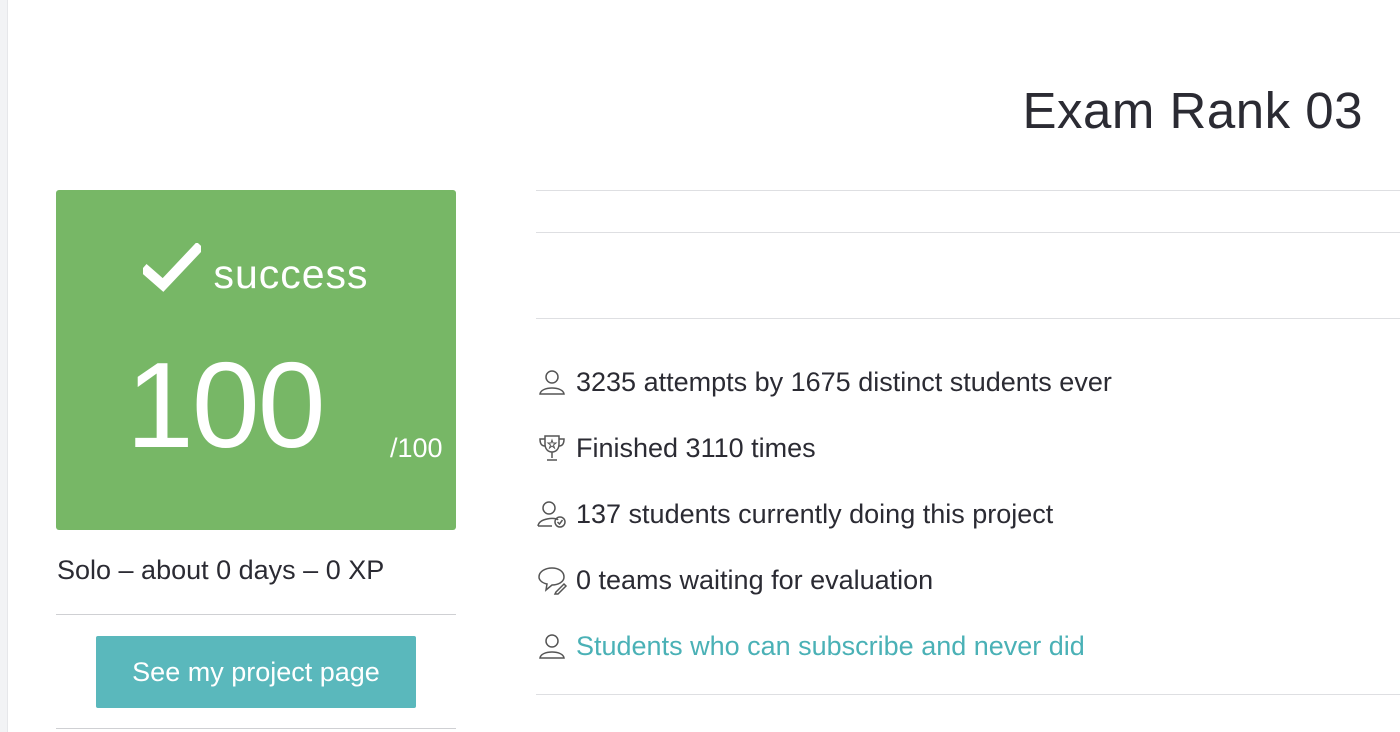 The width and height of the screenshot is (1400, 732). I want to click on project-meta: Solo – about 0 days – 0 XP, so click(221, 570).